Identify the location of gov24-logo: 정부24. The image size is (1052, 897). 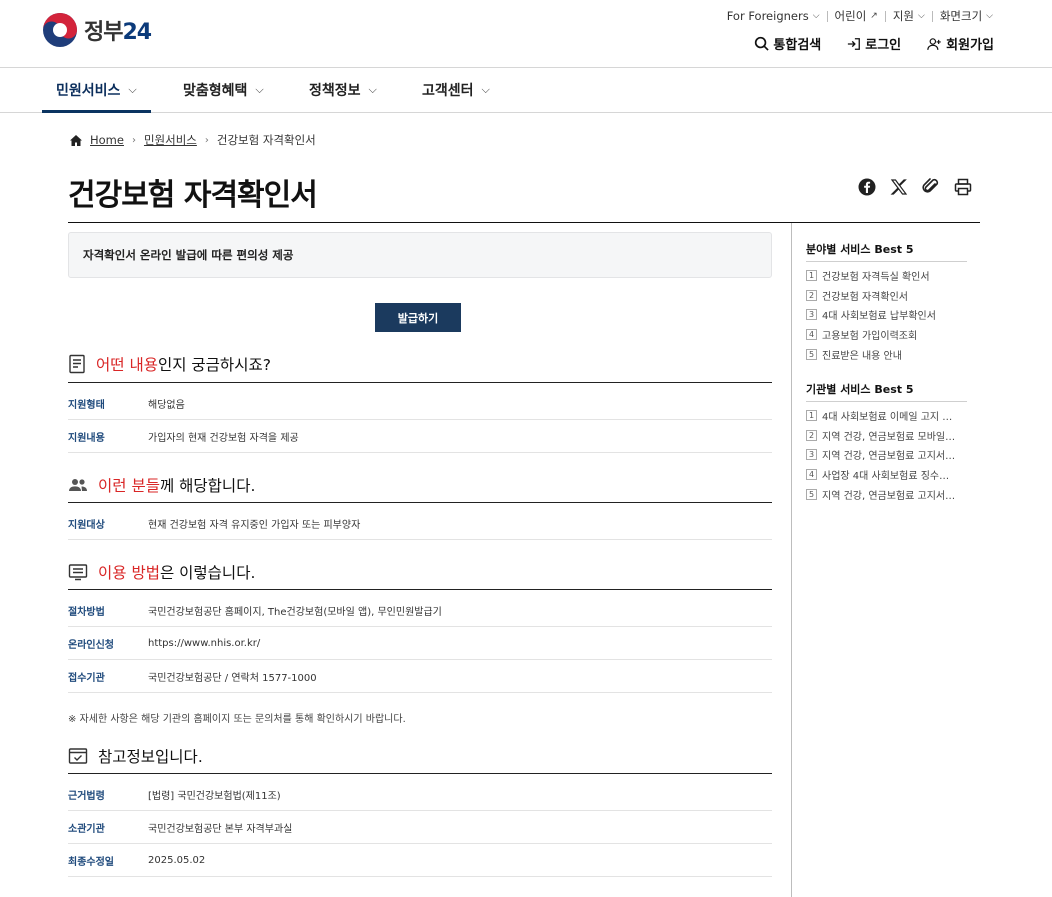
(97, 30).